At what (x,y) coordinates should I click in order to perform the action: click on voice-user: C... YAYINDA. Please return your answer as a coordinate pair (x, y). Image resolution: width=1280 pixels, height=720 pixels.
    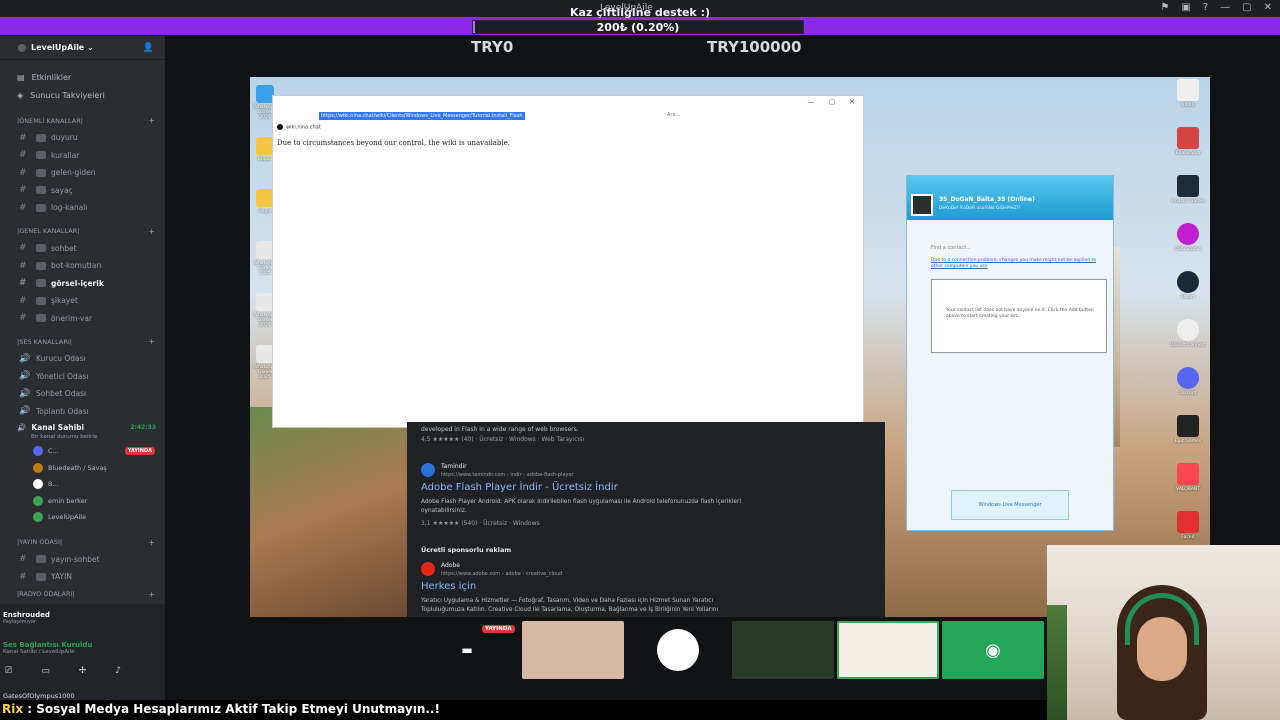
    Looking at the image, I should click on (82, 451).